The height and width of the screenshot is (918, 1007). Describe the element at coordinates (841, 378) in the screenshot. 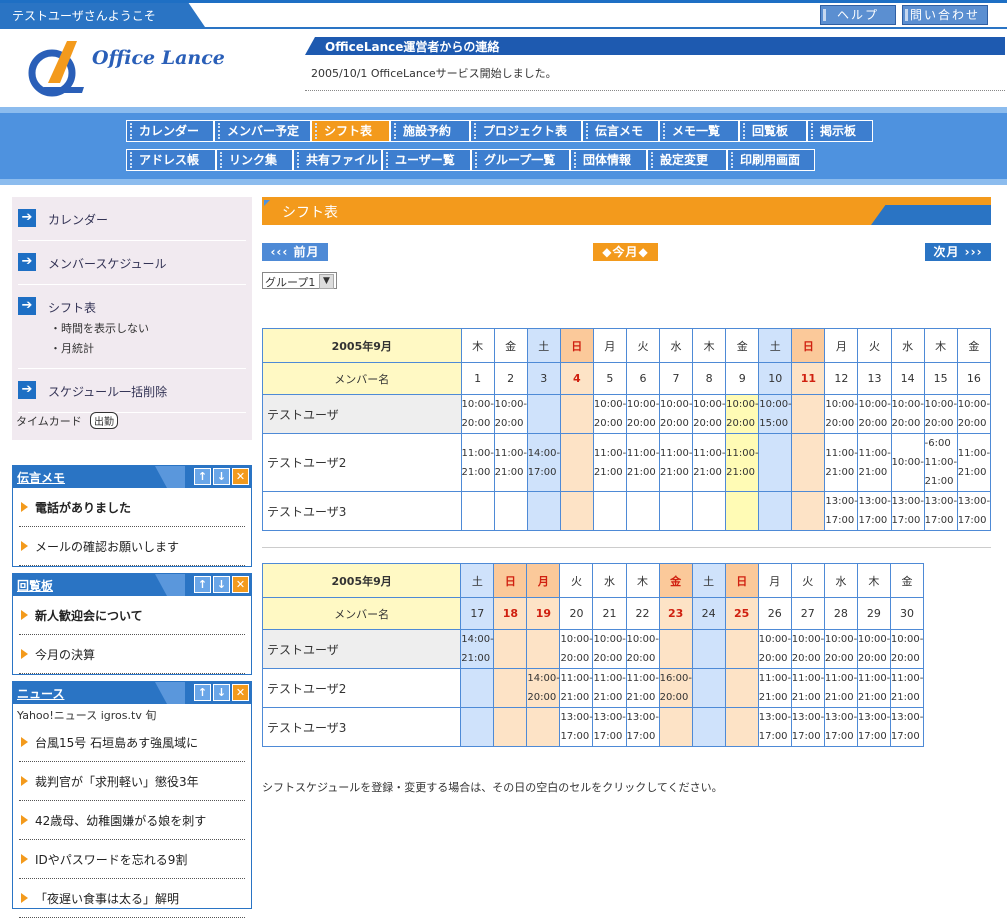

I see `day-header: 12` at that location.